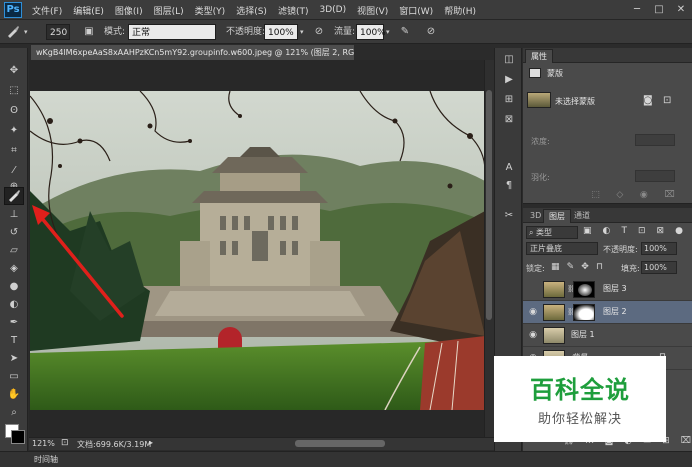 The width and height of the screenshot is (692, 467). Describe the element at coordinates (431, 32) in the screenshot. I see `pressure-size-icon: ⊘` at that location.